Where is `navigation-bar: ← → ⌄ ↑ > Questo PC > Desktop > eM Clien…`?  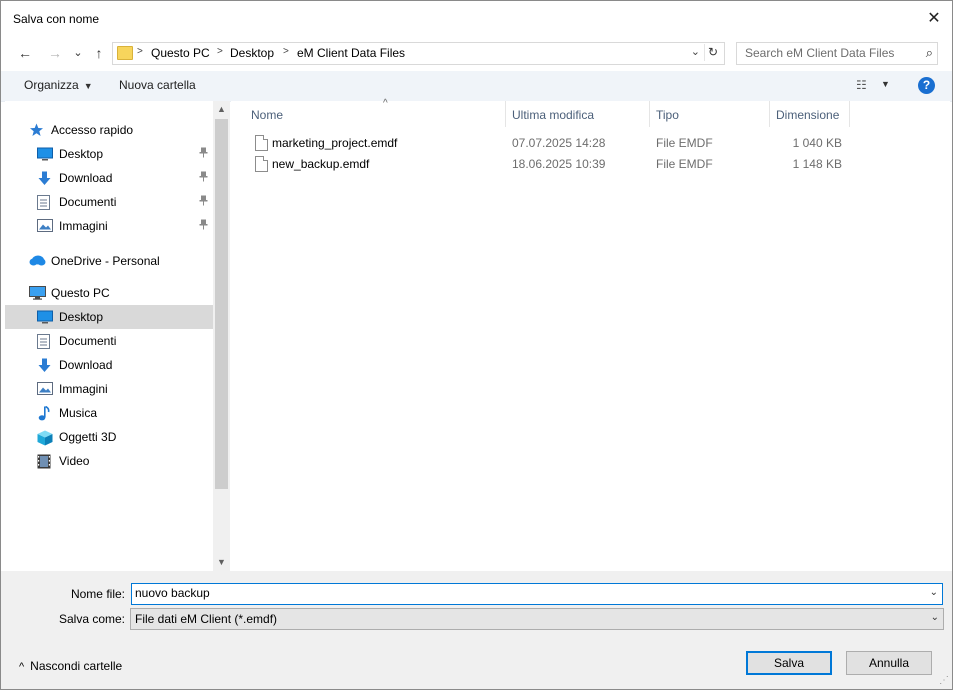
navigation-bar: ← → ⌄ ↑ > Questo PC > Desktop > eM Clien… is located at coordinates (476, 53).